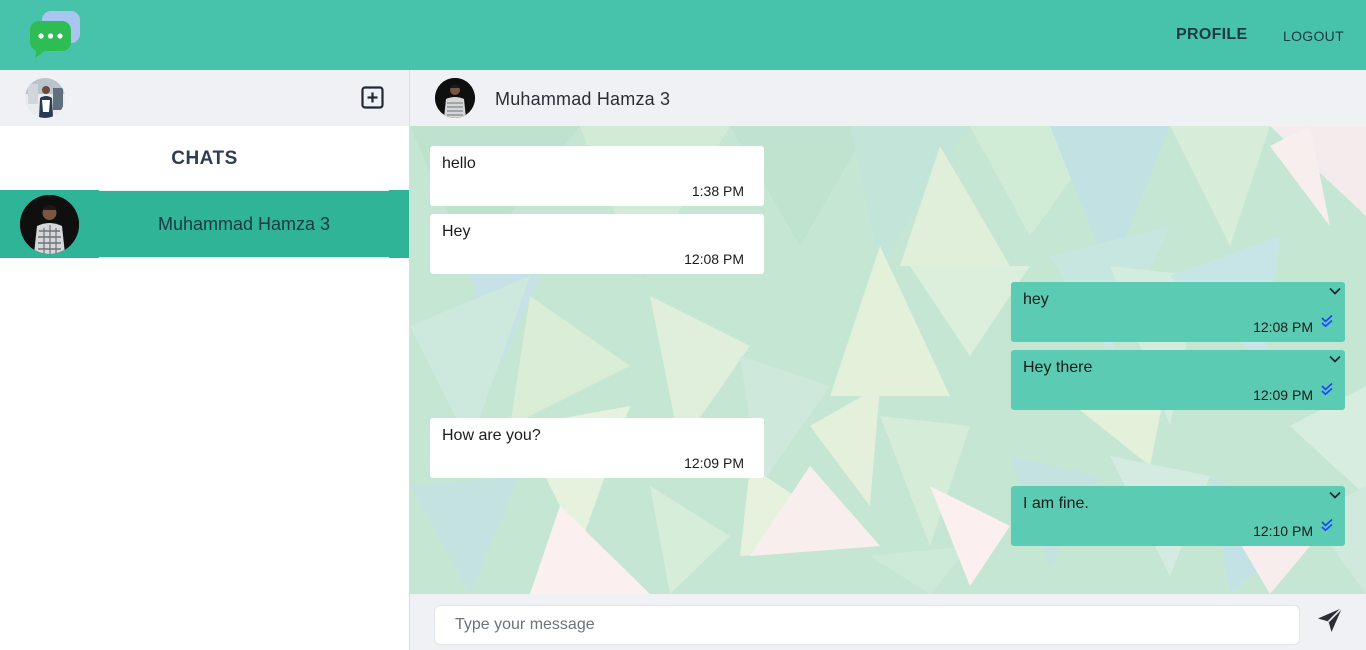  What do you see at coordinates (1056, 503) in the screenshot?
I see `message-text: I am fine.` at bounding box center [1056, 503].